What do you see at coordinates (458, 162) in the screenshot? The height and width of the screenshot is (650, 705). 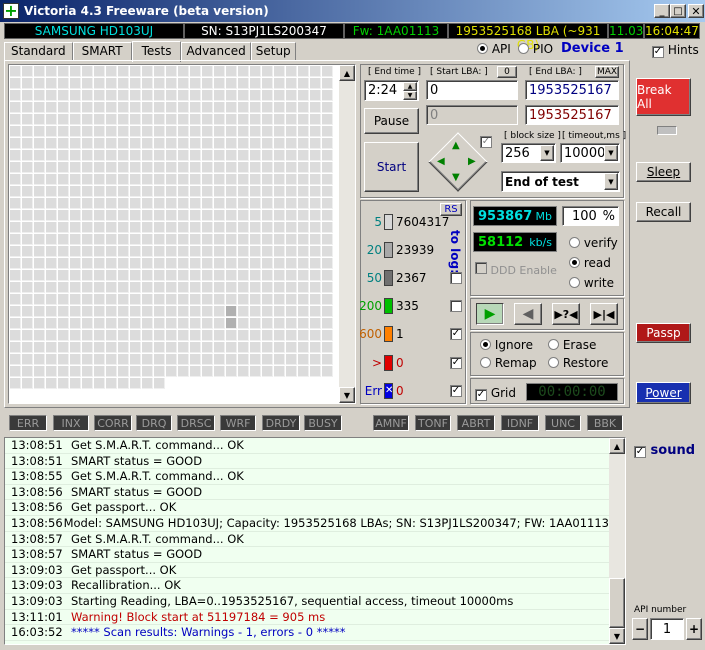 I see `seek-direction-pad: ▲ ▼ ◀ ▶` at bounding box center [458, 162].